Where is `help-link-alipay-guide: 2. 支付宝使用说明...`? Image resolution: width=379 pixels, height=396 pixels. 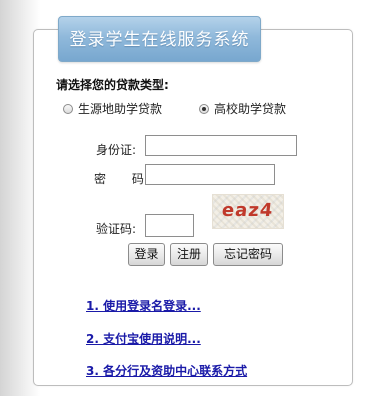
help-link-alipay-guide: 2. 支付宝使用说明... is located at coordinates (143, 338).